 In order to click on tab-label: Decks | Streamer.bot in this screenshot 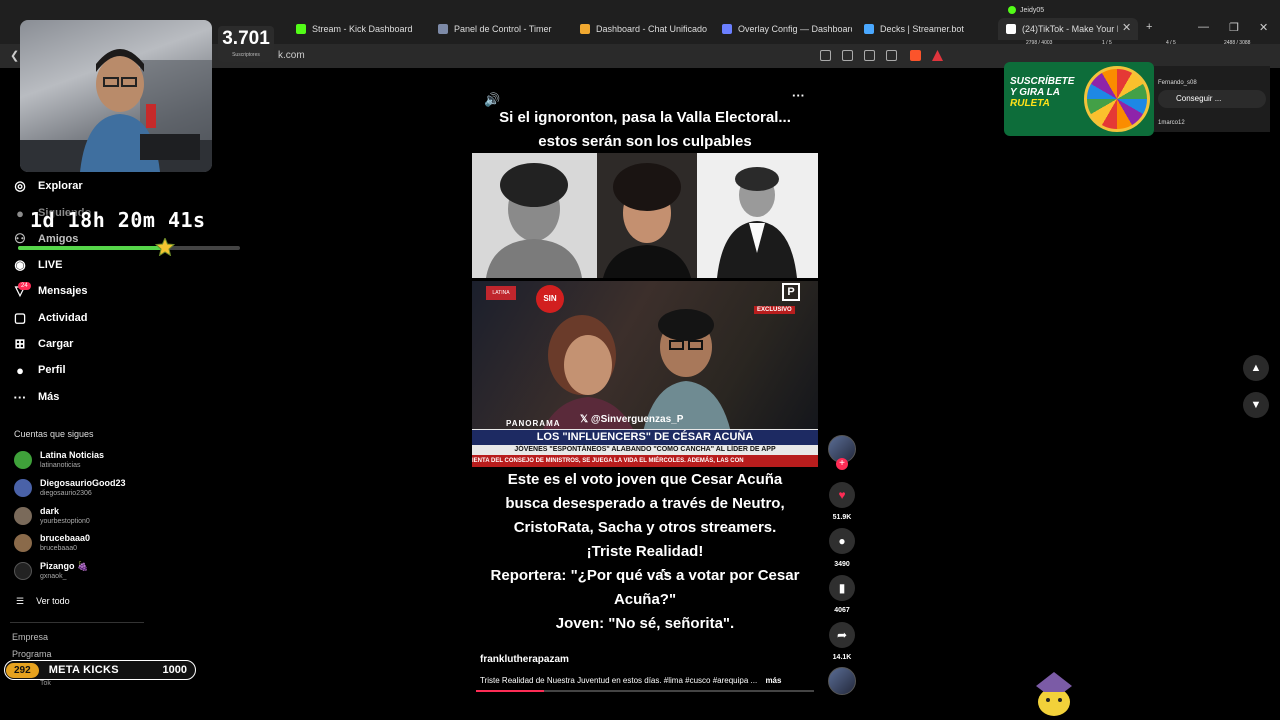, I will do `click(922, 29)`.